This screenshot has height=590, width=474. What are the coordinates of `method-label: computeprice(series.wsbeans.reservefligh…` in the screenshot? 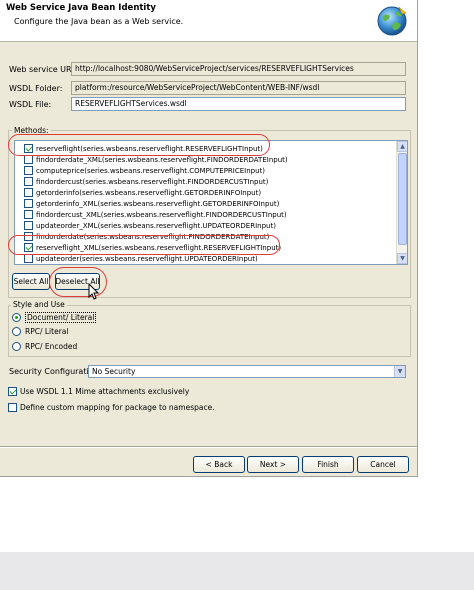 It's located at (151, 170).